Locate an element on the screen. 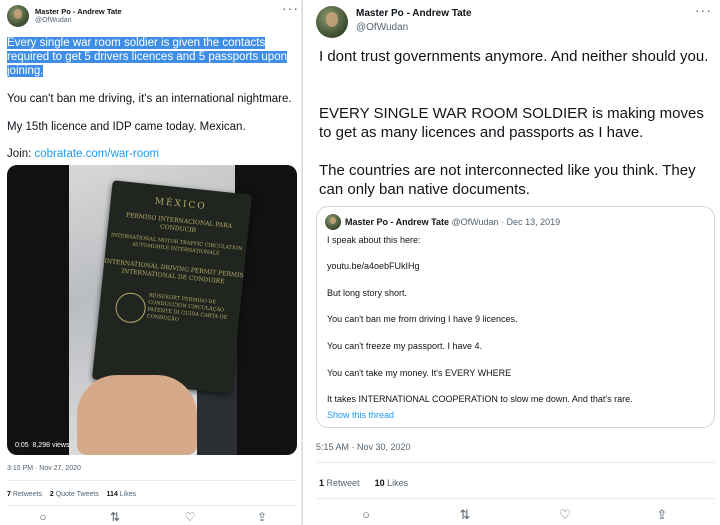  likes-stat: 10 Likes is located at coordinates (392, 483).